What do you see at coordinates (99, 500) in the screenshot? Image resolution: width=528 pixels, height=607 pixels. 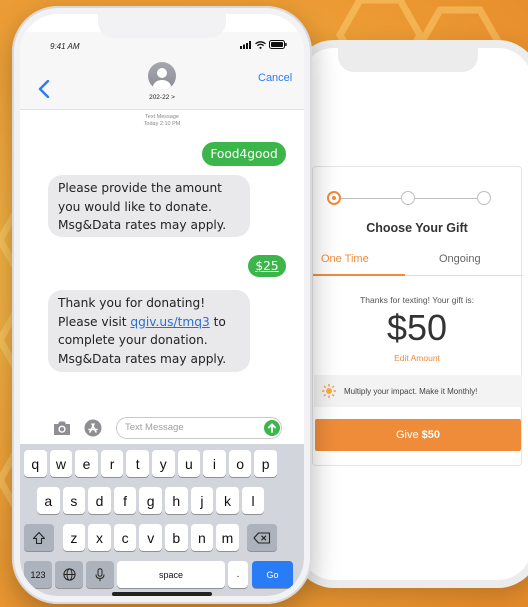 I see `key-d: d` at bounding box center [99, 500].